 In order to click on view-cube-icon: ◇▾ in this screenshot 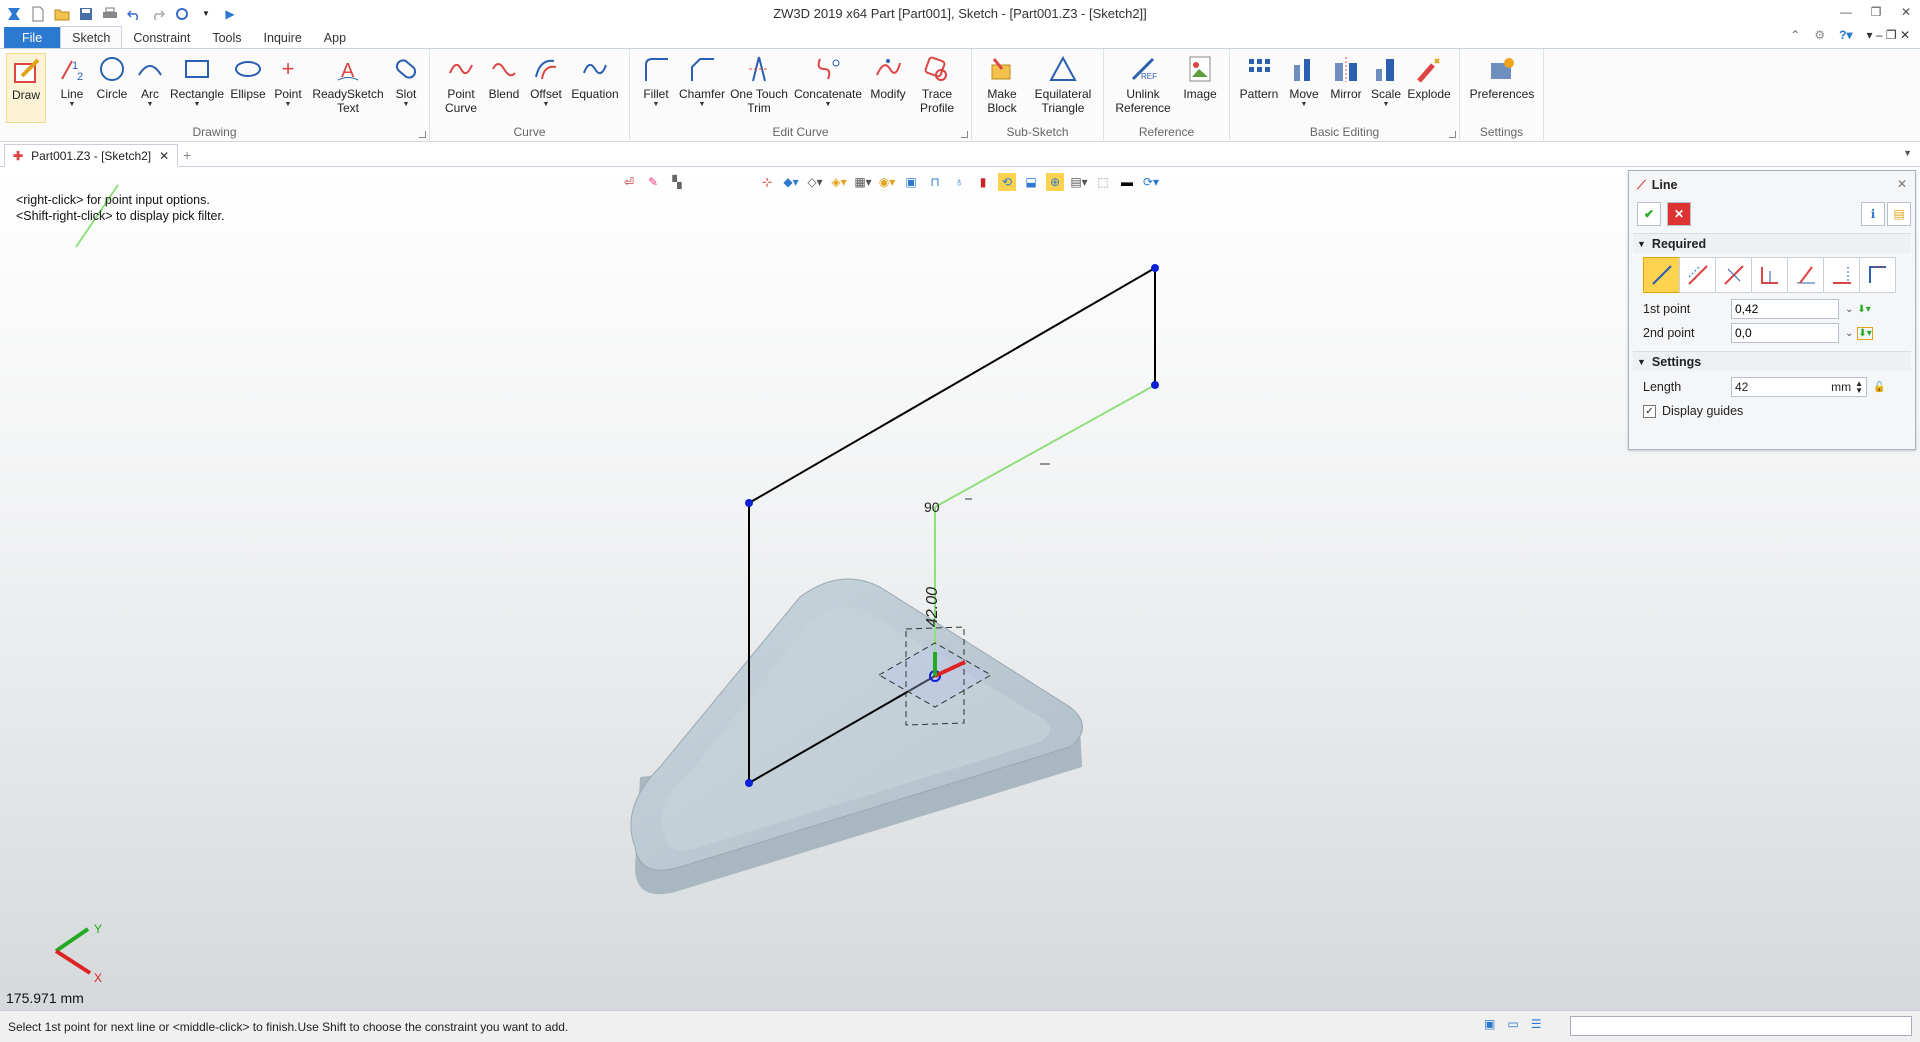, I will do `click(815, 182)`.